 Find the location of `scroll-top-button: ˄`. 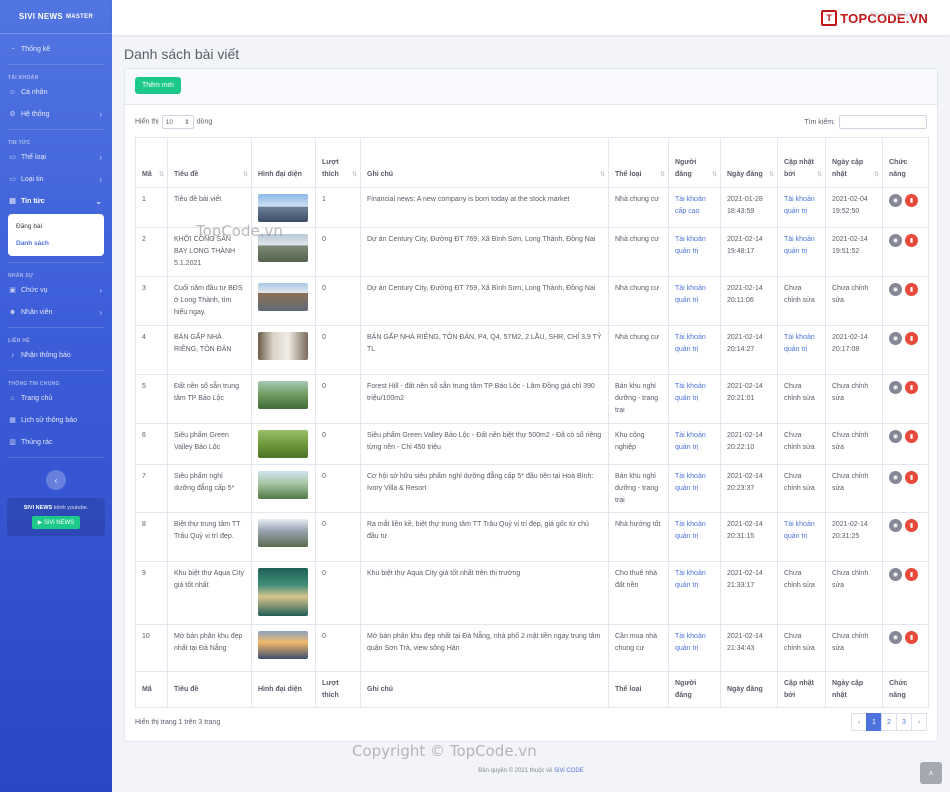

scroll-top-button: ˄ is located at coordinates (931, 773).